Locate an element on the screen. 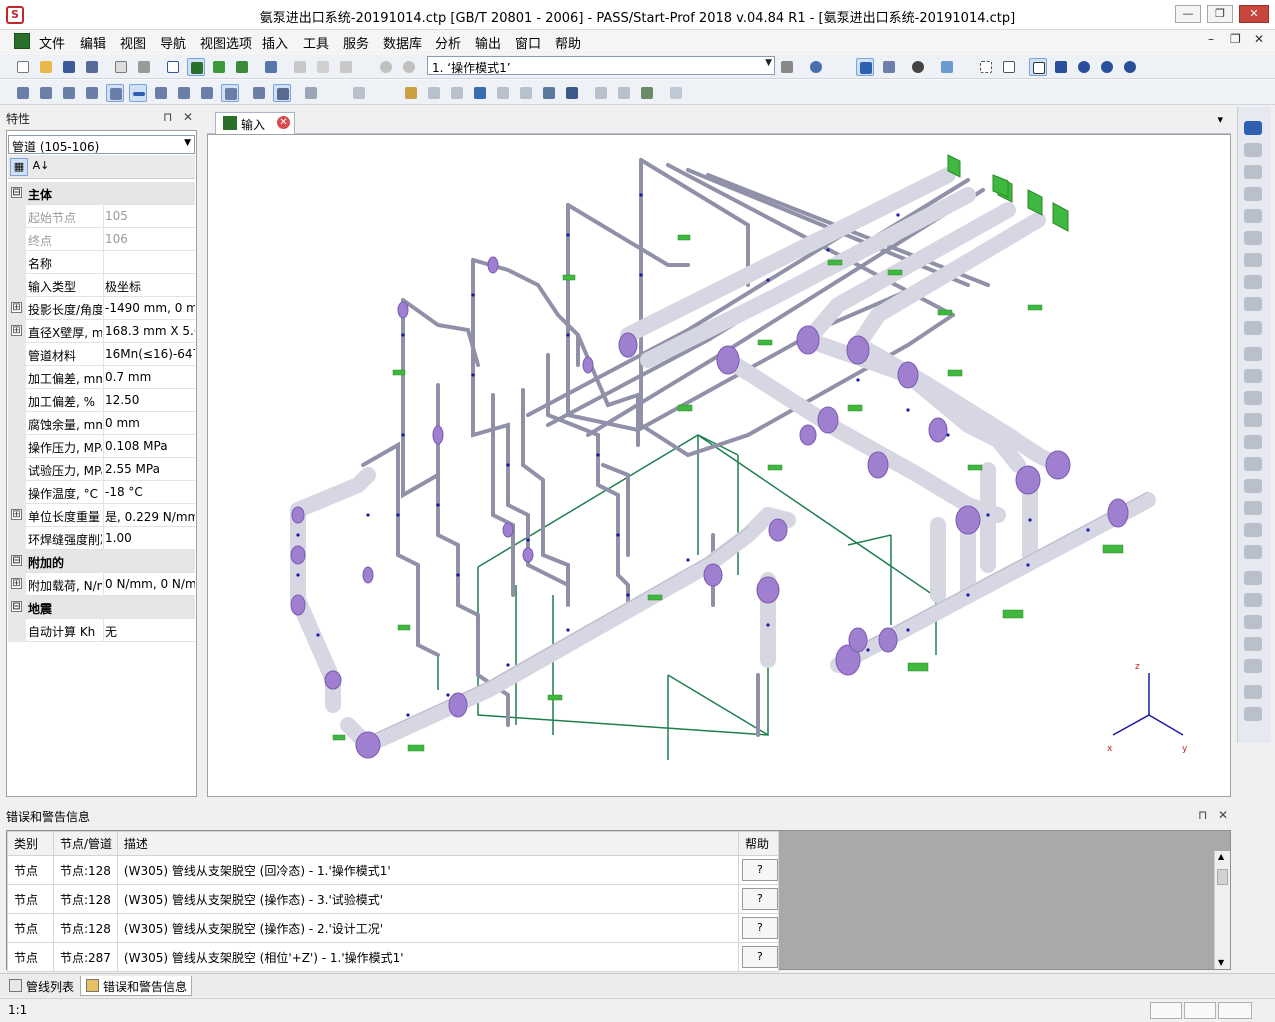 The width and height of the screenshot is (1275, 1022). tab-input: 输入 ✕ is located at coordinates (255, 123).